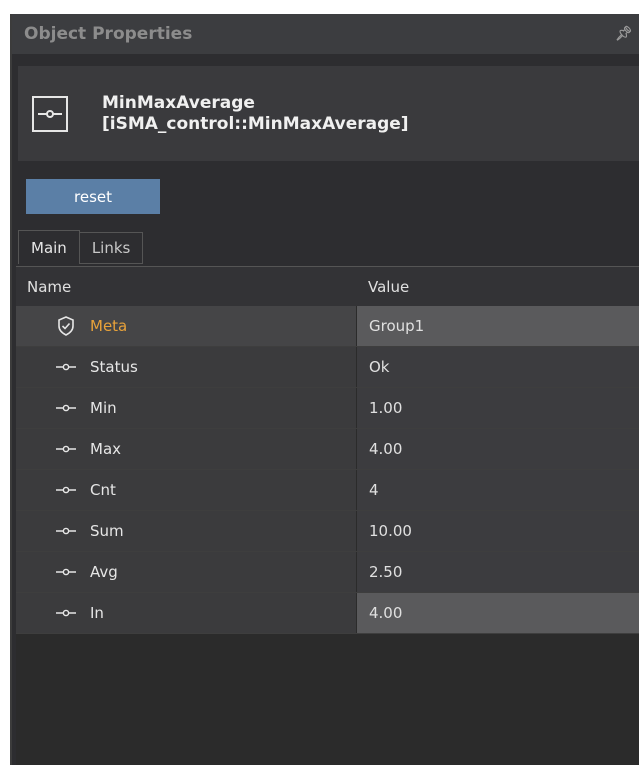 This screenshot has height=765, width=639. I want to click on property-value: 1.00, so click(497, 408).